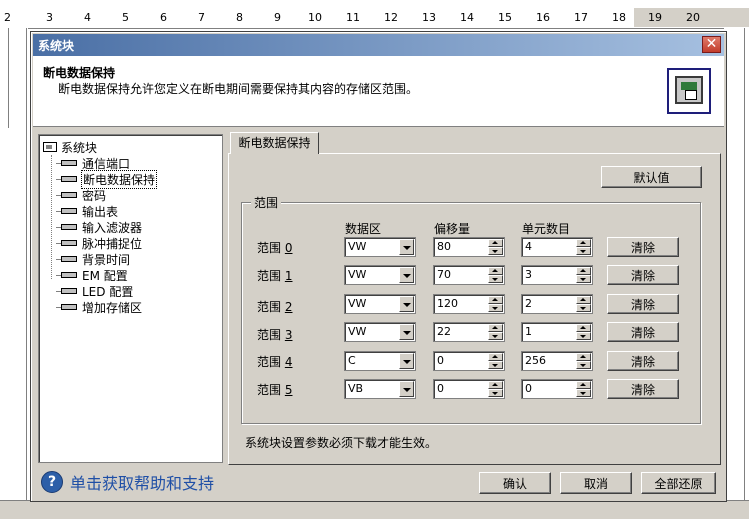 Image resolution: width=749 pixels, height=519 pixels. Describe the element at coordinates (107, 179) in the screenshot. I see `tree-item-retentive-ranges: 断电数据保持` at that location.